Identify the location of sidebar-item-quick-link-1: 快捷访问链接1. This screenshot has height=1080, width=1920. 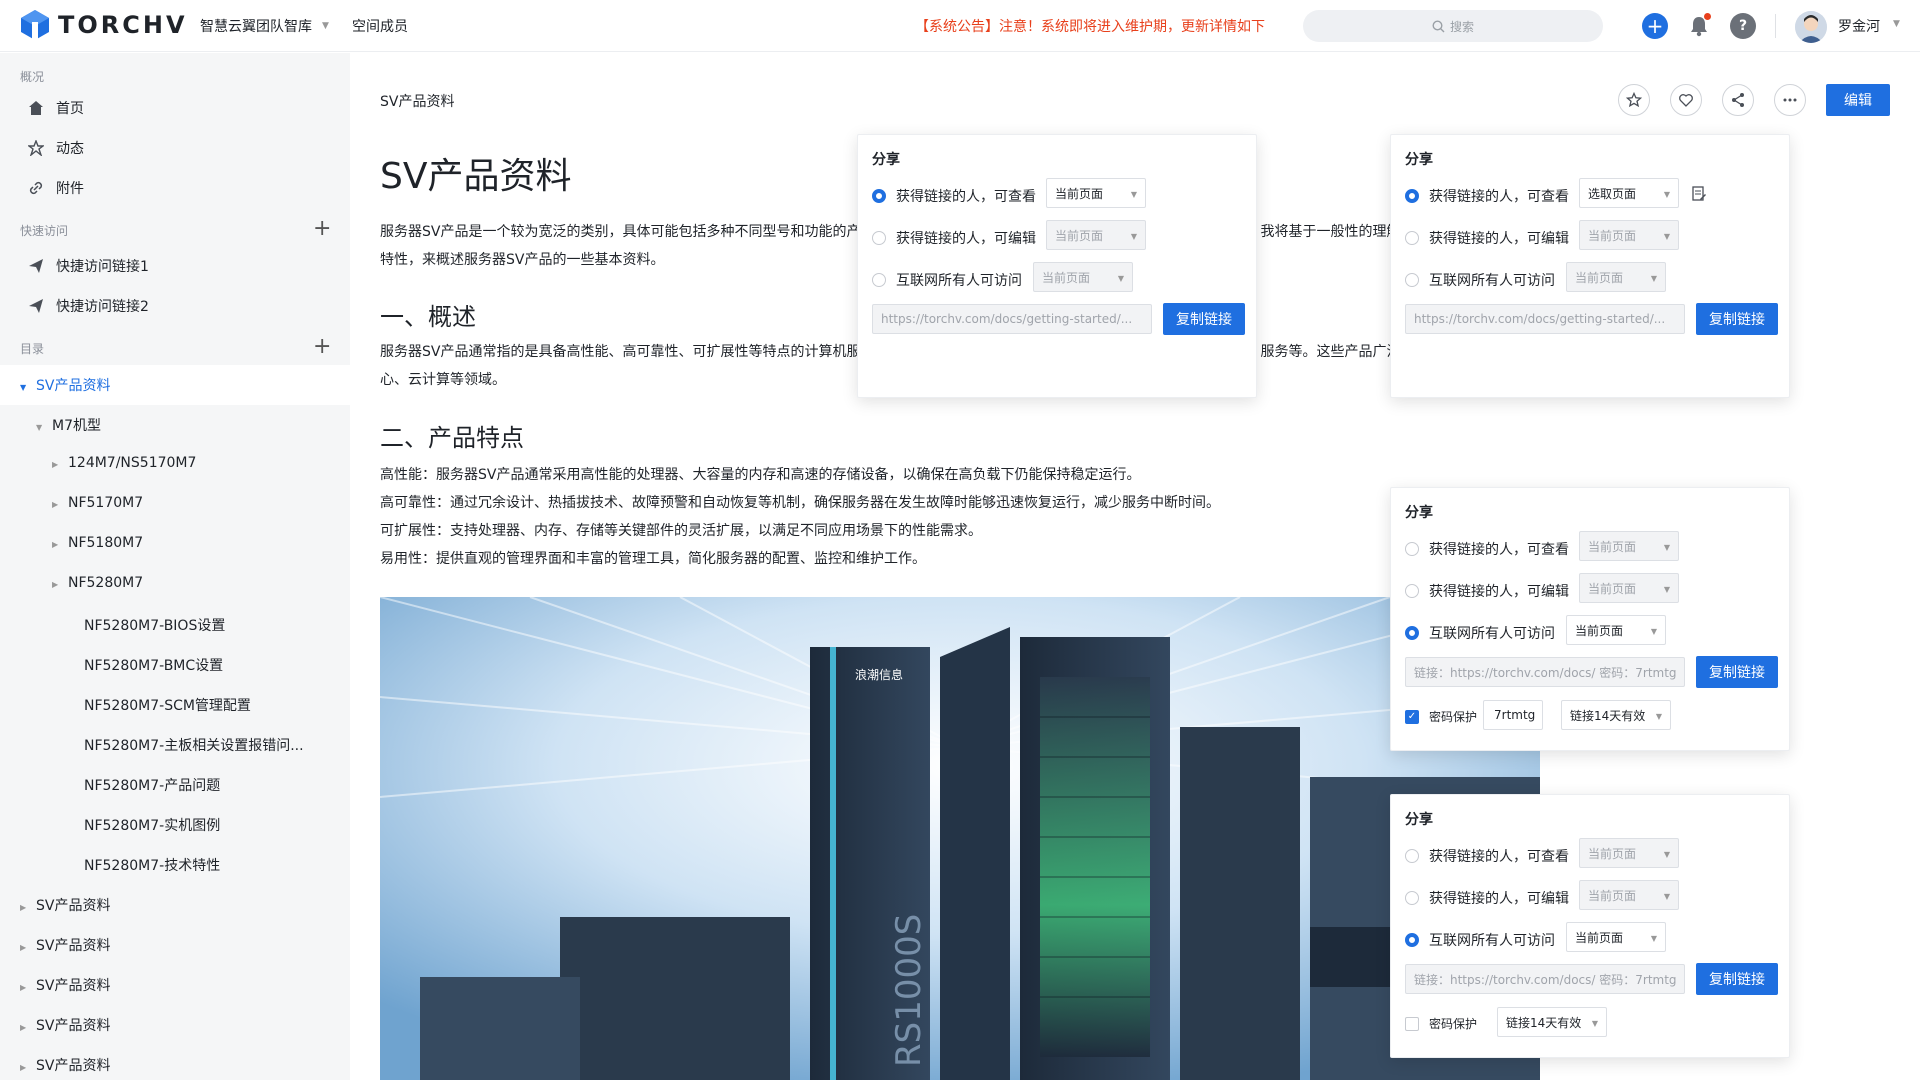
(88, 266).